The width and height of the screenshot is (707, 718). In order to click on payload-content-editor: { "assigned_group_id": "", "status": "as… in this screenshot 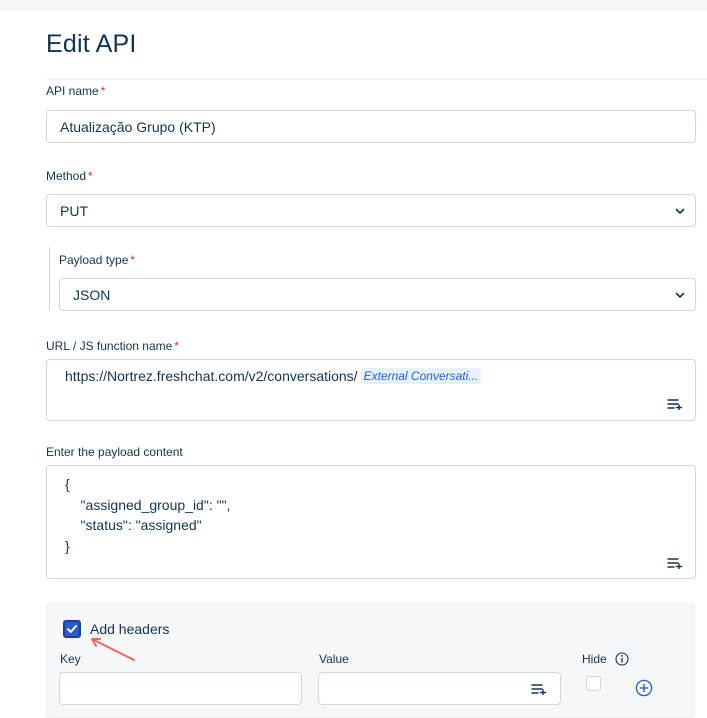, I will do `click(371, 522)`.